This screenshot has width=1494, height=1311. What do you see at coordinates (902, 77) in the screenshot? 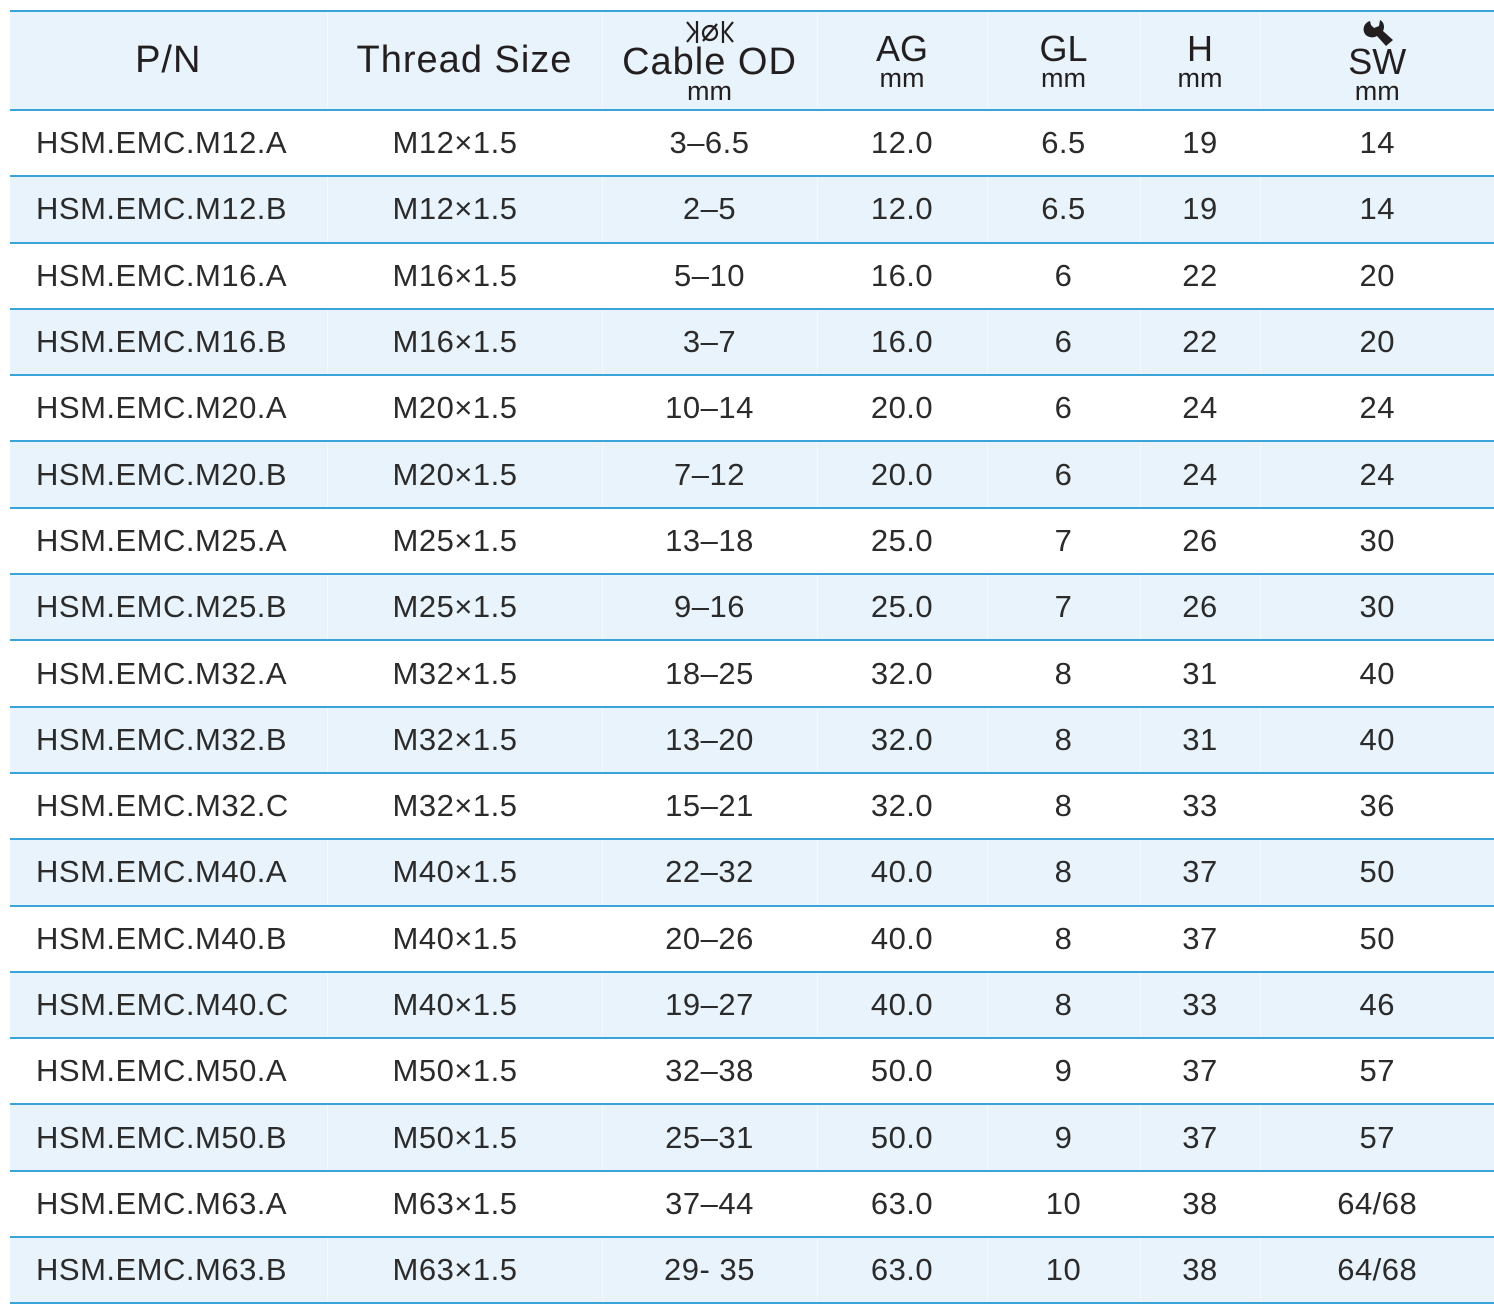
I see `header-ag-unit: mm` at bounding box center [902, 77].